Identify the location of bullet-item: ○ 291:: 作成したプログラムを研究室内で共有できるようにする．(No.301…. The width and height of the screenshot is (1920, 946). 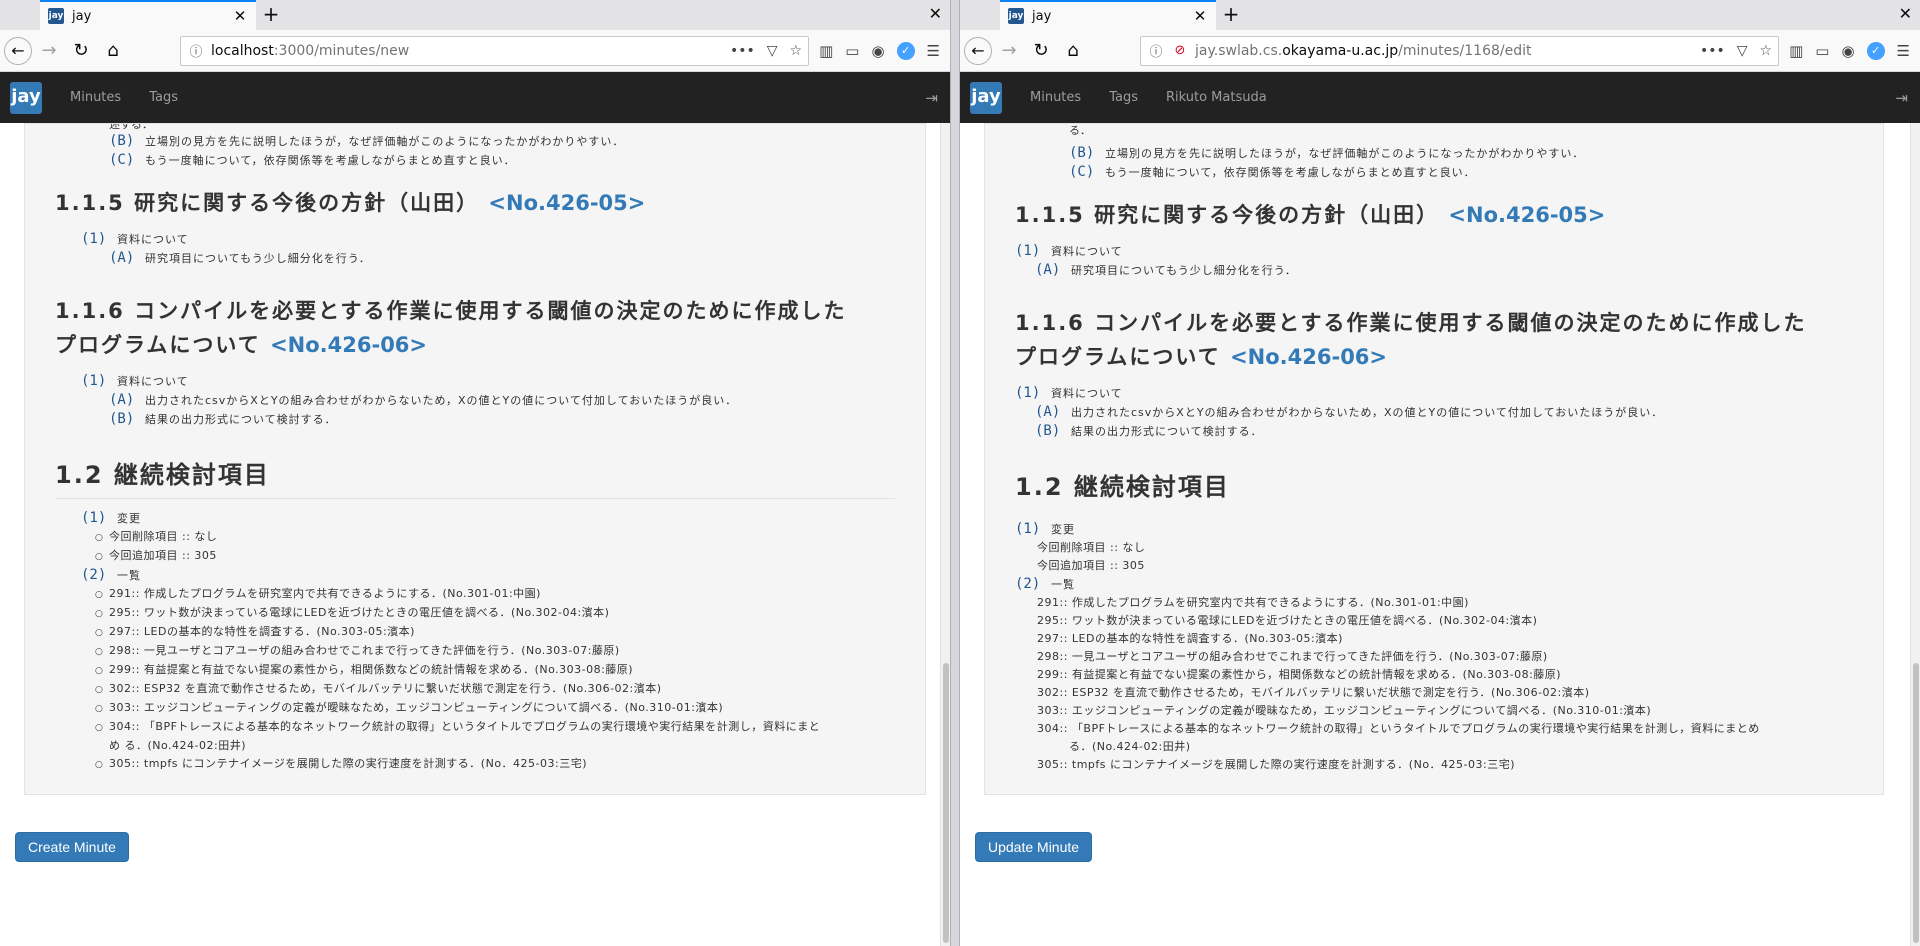
(318, 593).